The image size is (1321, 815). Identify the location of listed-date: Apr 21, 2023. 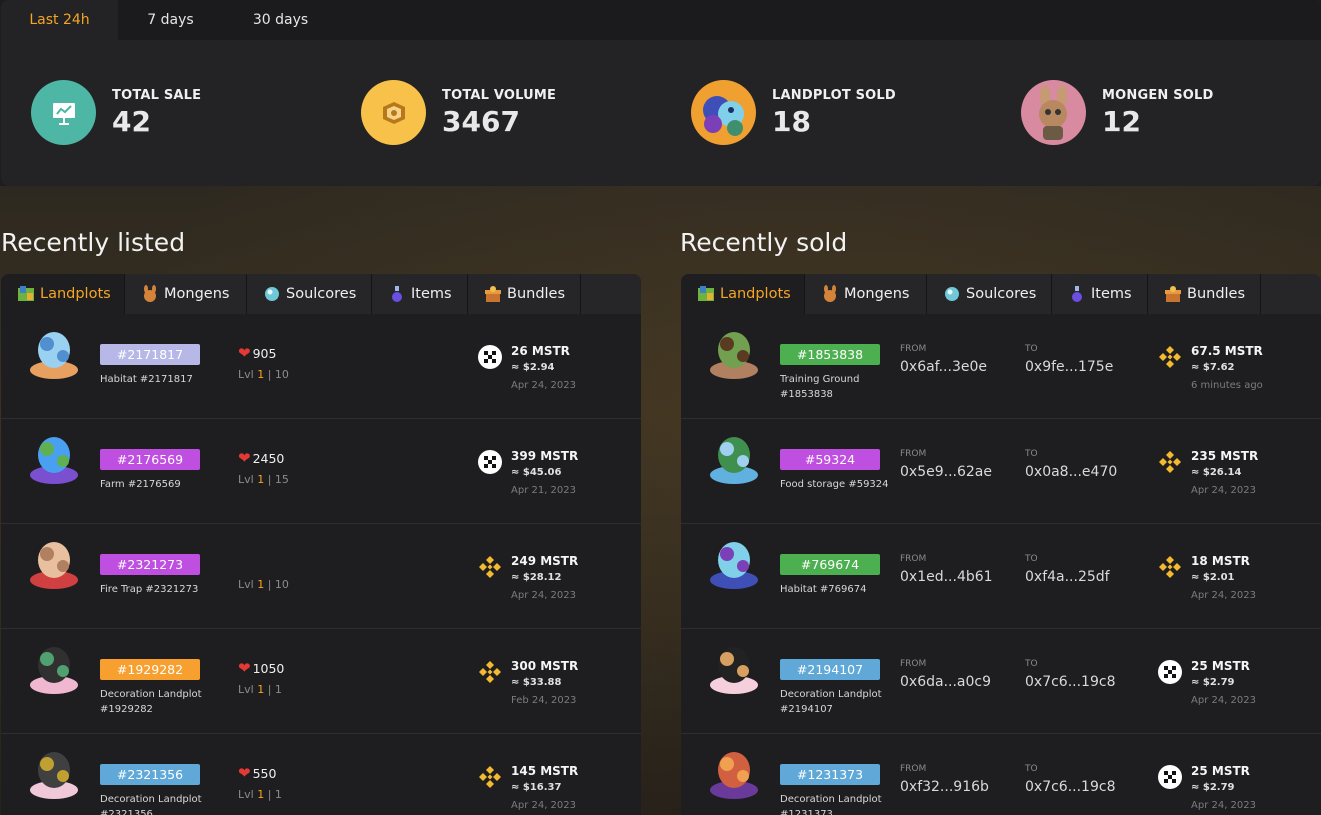
(544, 490).